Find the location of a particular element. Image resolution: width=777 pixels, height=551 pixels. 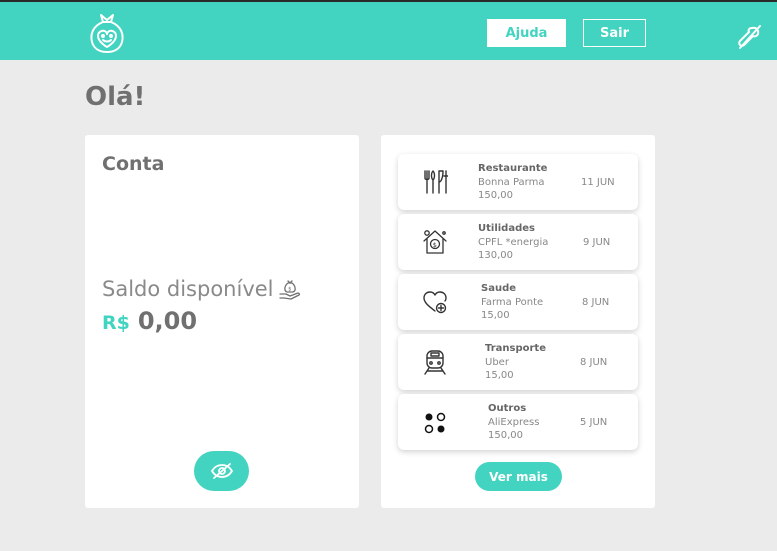

house-bill-icon: $ is located at coordinates (435, 242).